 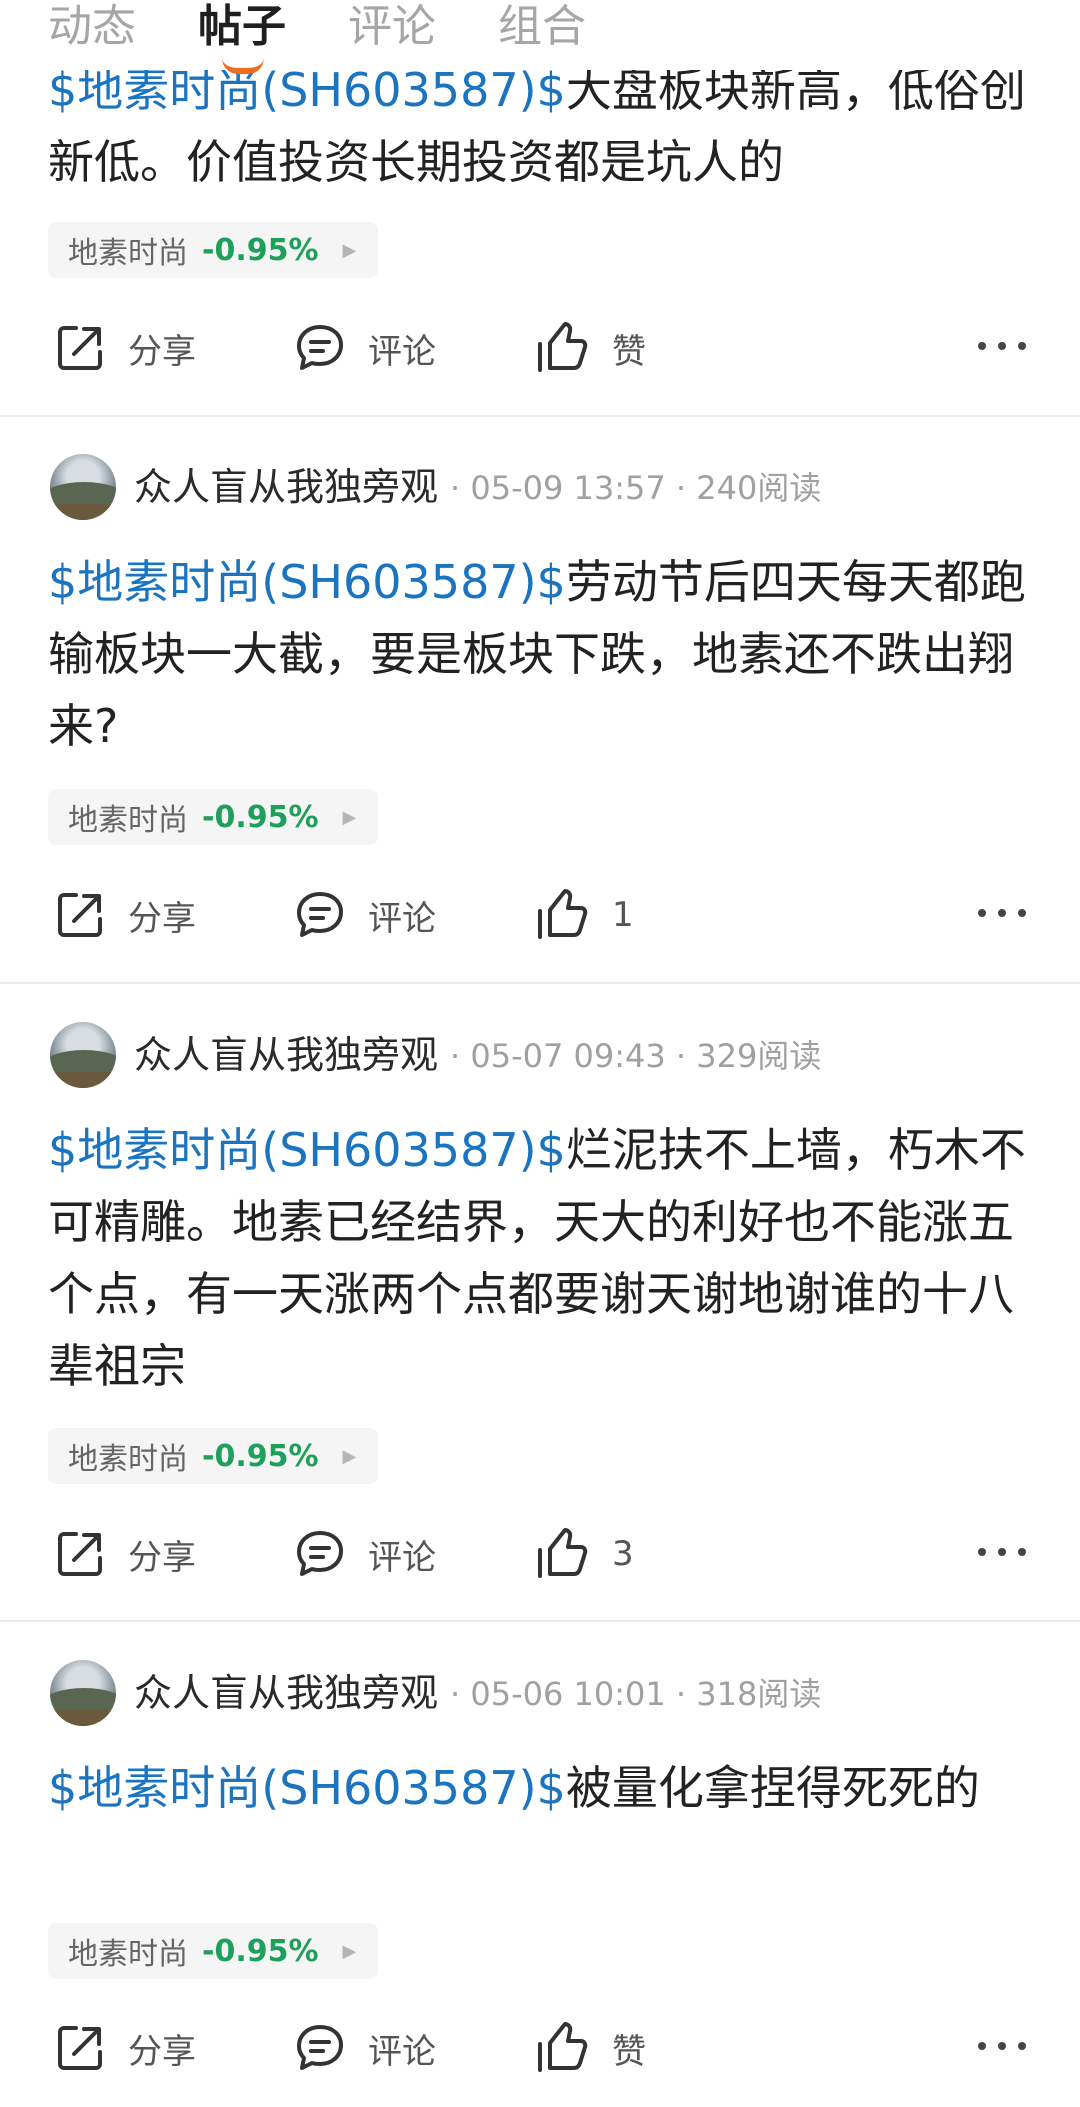 I want to click on post-actions: 分享 评论 1, so click(x=540, y=915).